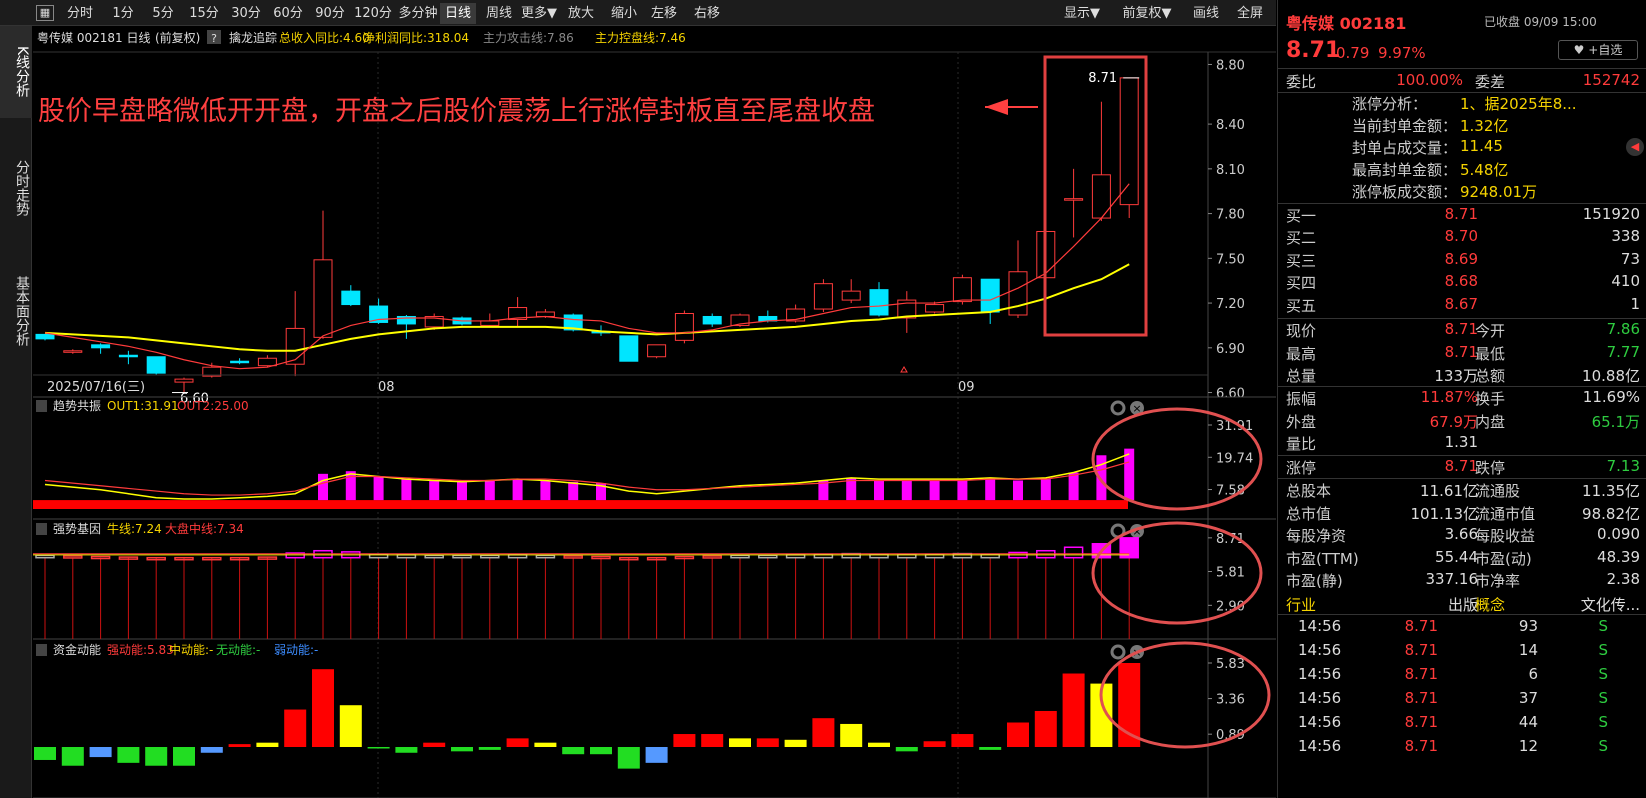 The image size is (1646, 798). Describe the element at coordinates (1635, 147) in the screenshot. I see `collapse-arrow-icon: ◀` at that location.